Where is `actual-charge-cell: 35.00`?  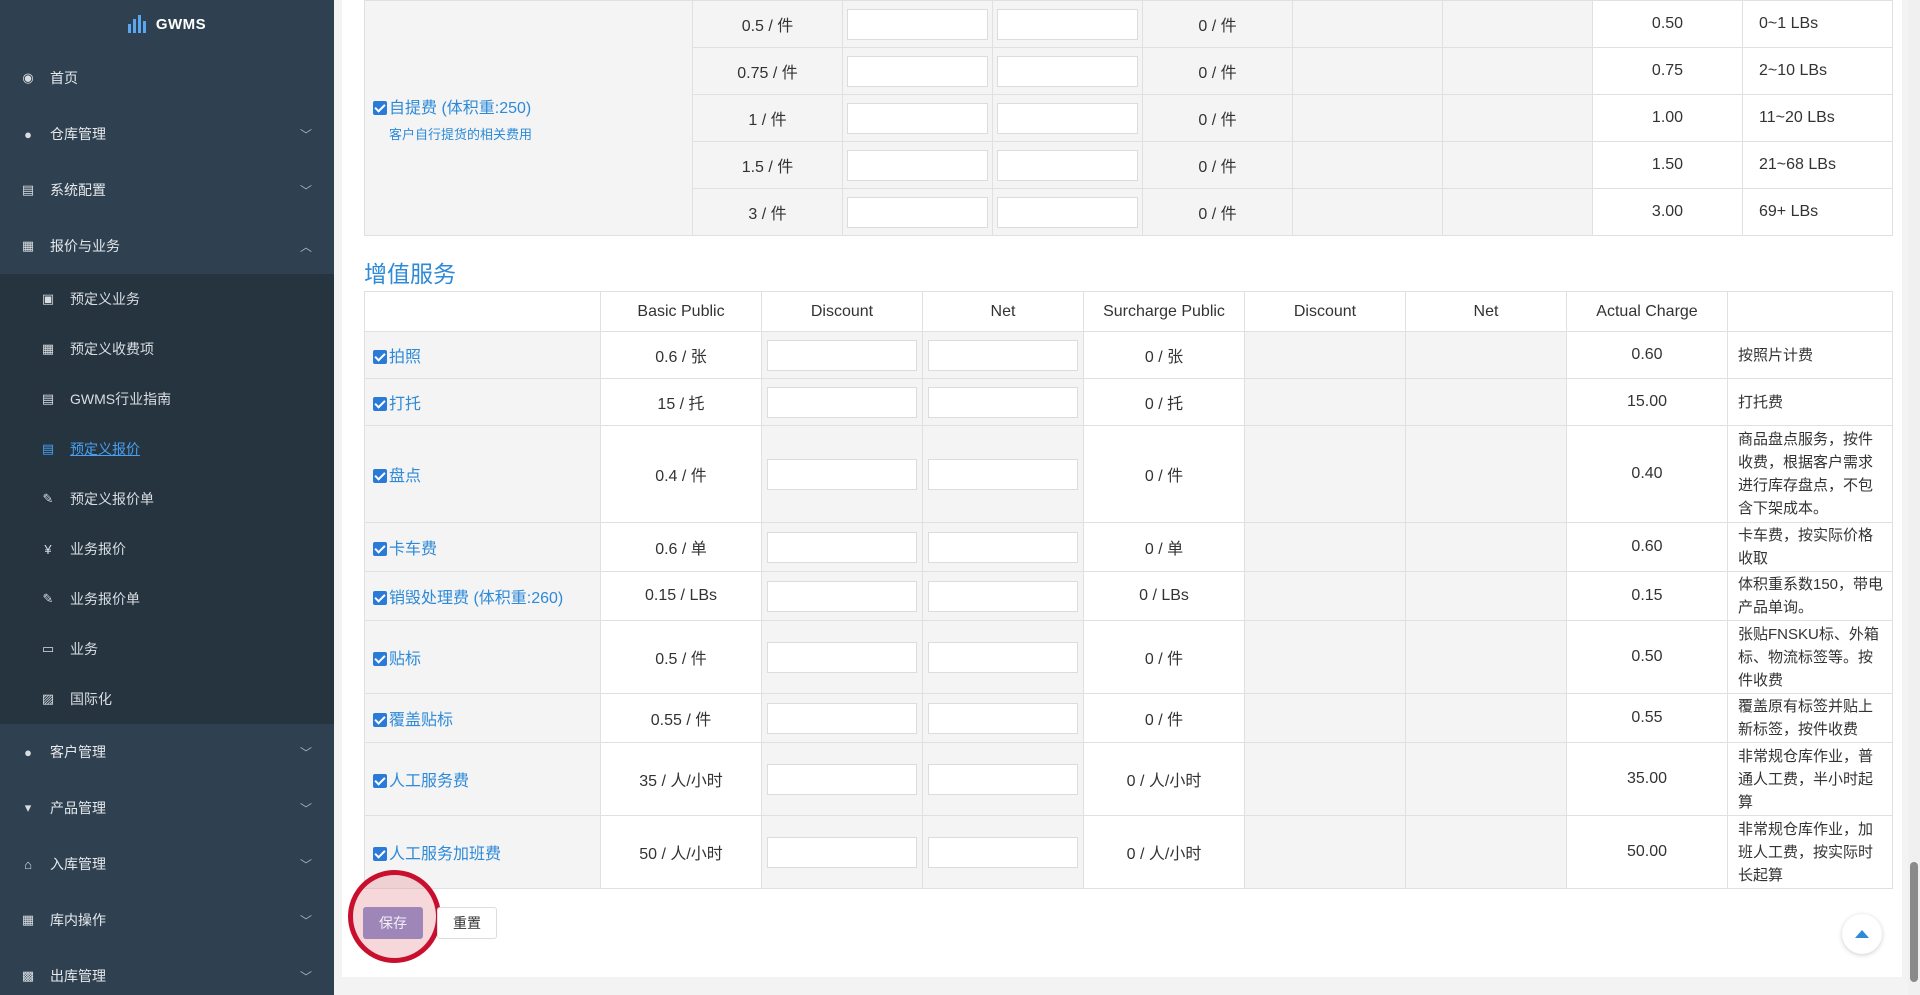 actual-charge-cell: 35.00 is located at coordinates (1647, 779).